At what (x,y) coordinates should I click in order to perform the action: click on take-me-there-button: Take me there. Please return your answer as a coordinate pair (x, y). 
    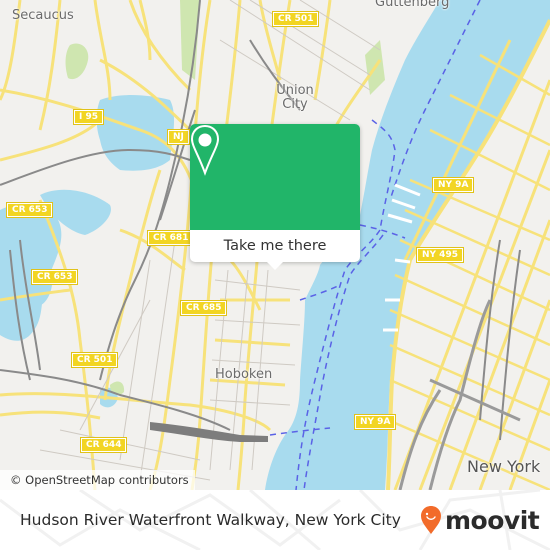
    Looking at the image, I should click on (275, 246).